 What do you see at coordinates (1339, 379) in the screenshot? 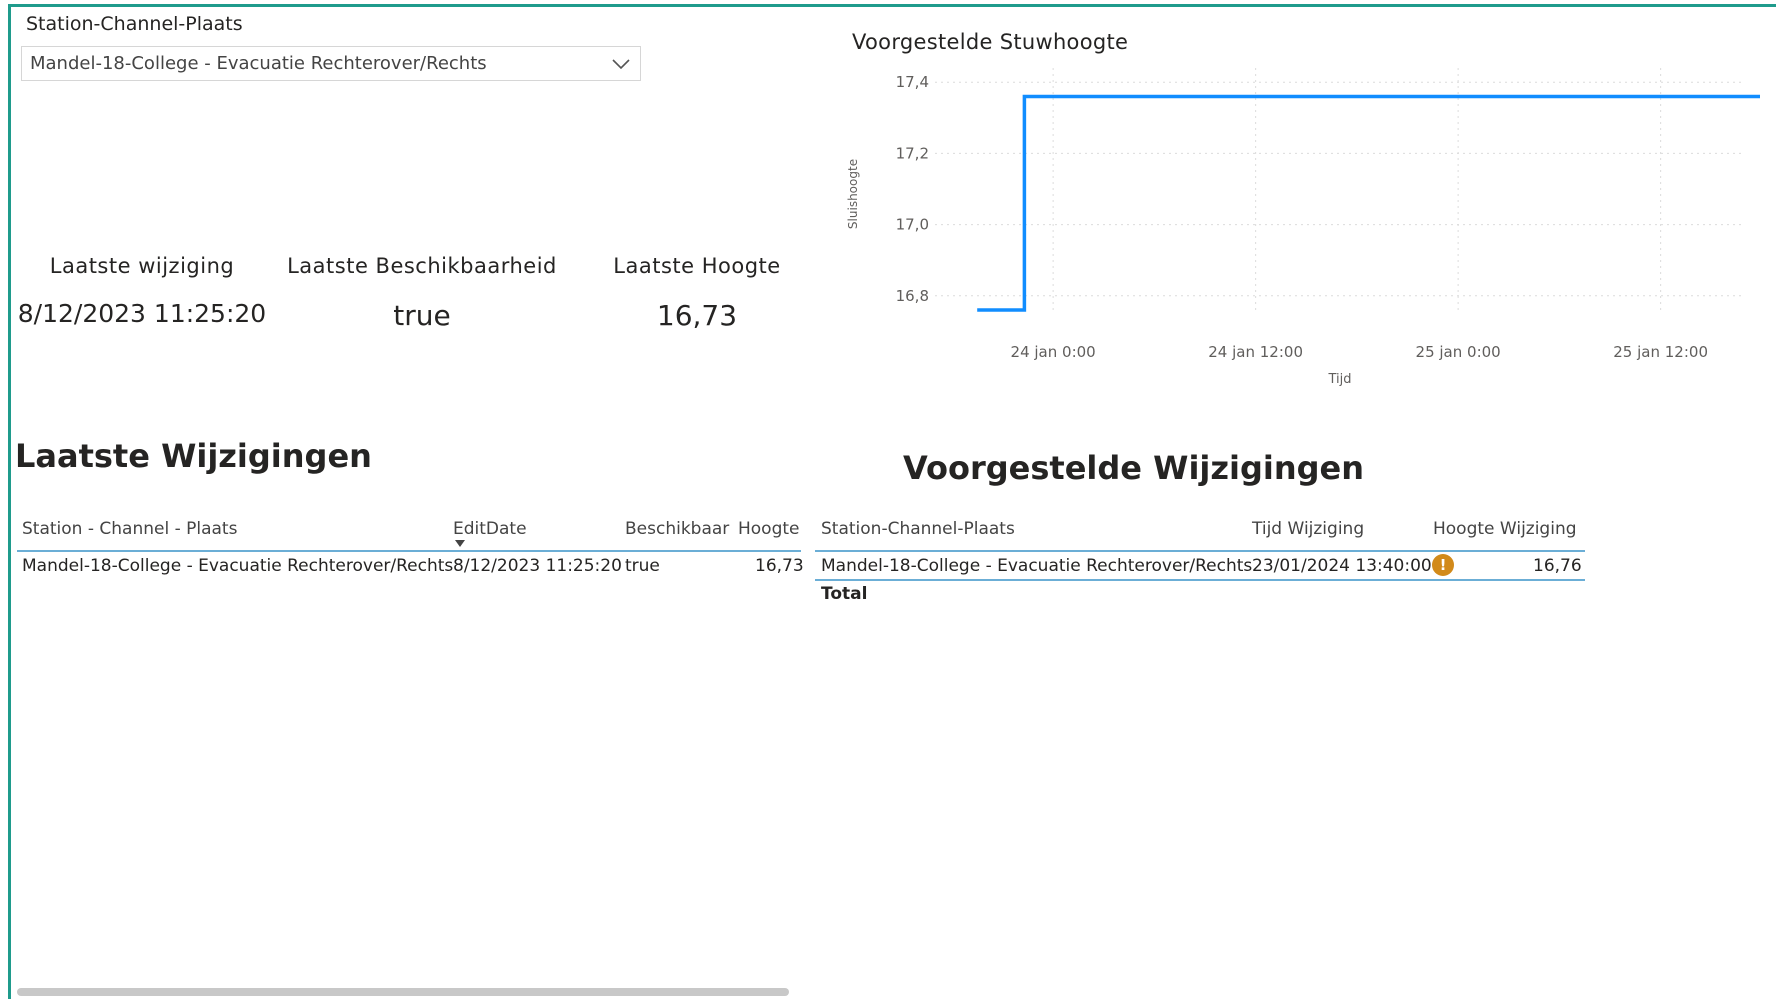
I see `x-axis-label: Tijd` at bounding box center [1339, 379].